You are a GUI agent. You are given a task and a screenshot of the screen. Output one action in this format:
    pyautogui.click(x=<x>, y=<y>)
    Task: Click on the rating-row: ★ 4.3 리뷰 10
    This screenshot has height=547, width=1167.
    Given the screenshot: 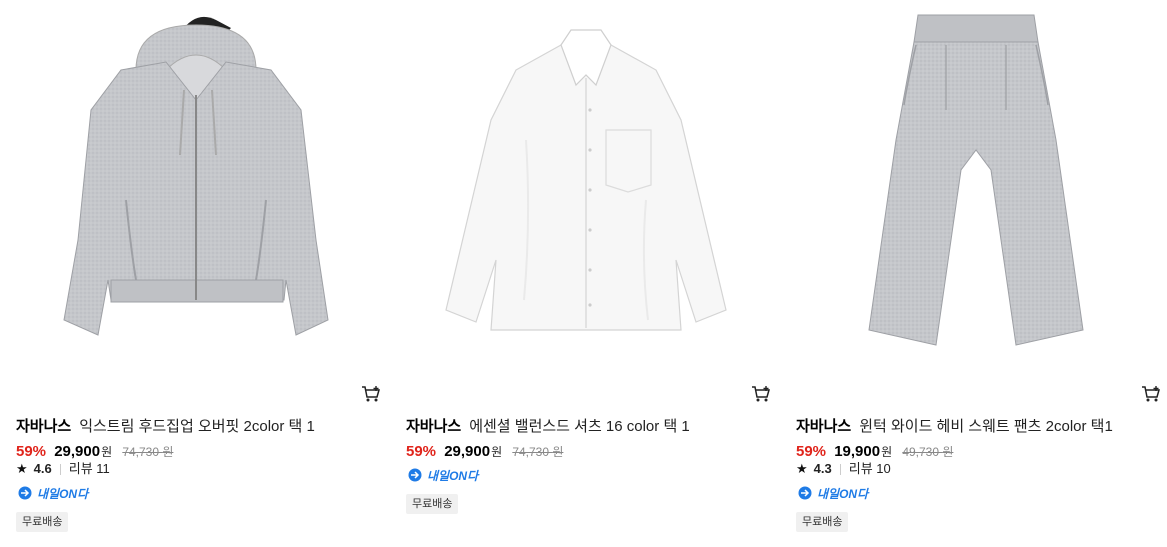 What is the action you would take?
    pyautogui.click(x=843, y=469)
    